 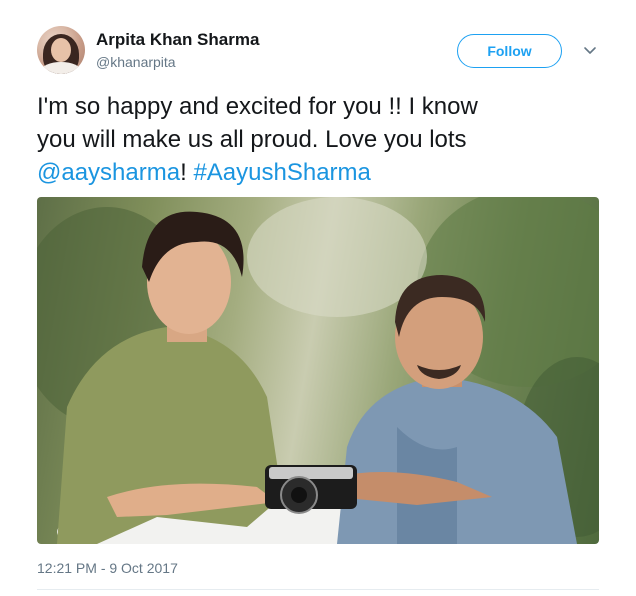 What do you see at coordinates (187, 172) in the screenshot?
I see `tweet-text-exclaim: !` at bounding box center [187, 172].